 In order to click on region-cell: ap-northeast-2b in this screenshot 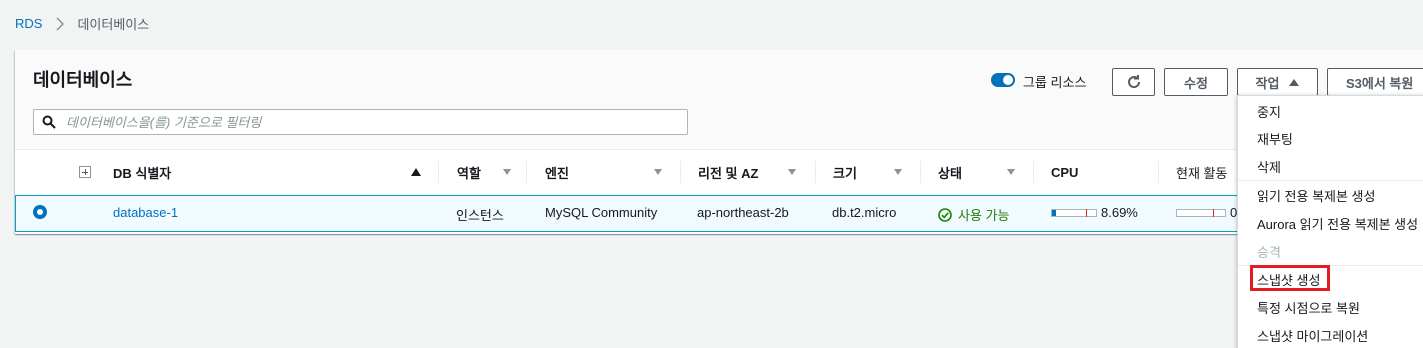, I will do `click(743, 212)`.